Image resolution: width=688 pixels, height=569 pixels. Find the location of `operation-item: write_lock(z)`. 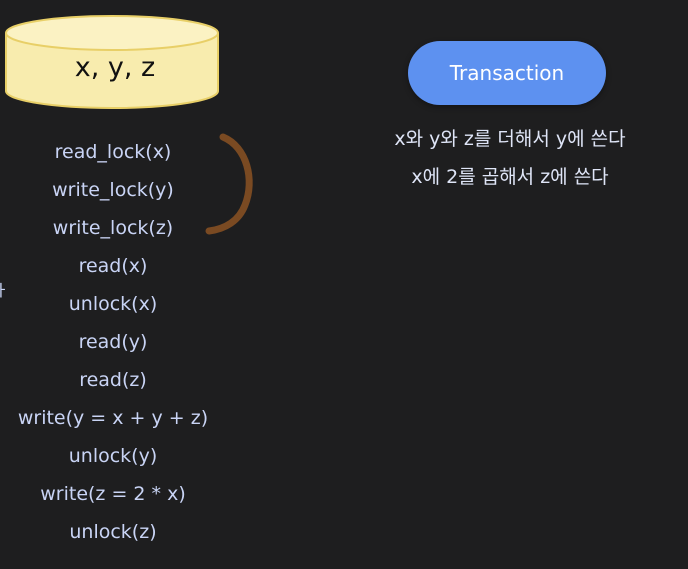

operation-item: write_lock(z) is located at coordinates (113, 228).